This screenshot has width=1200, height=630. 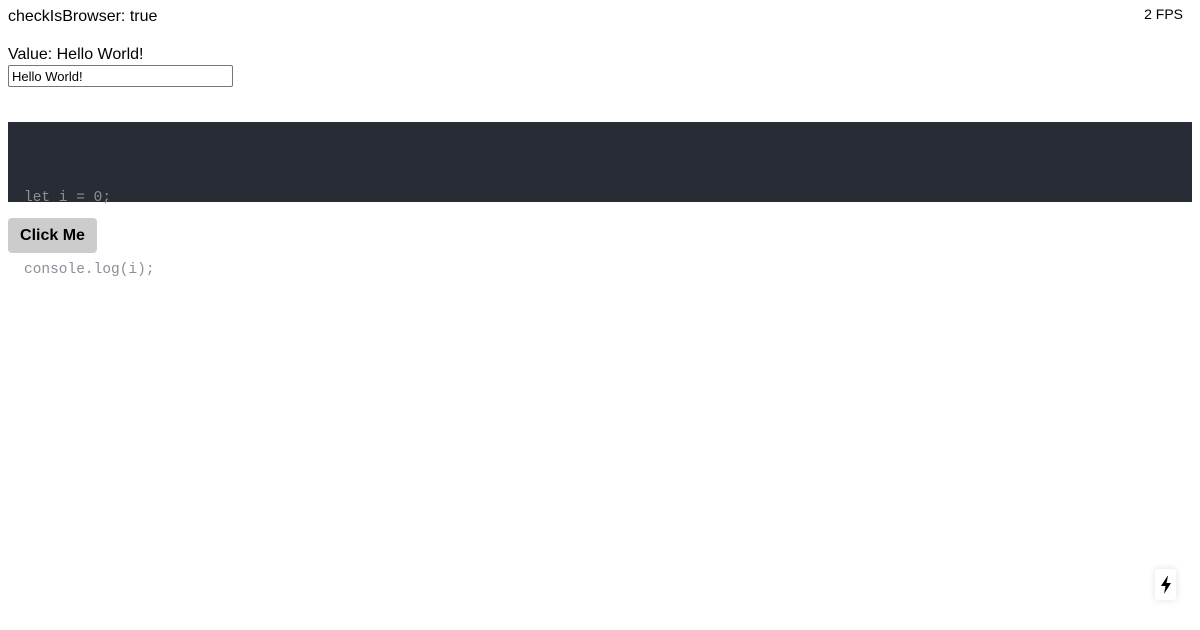 I want to click on code-line: console.log(i);, so click(x=89, y=270).